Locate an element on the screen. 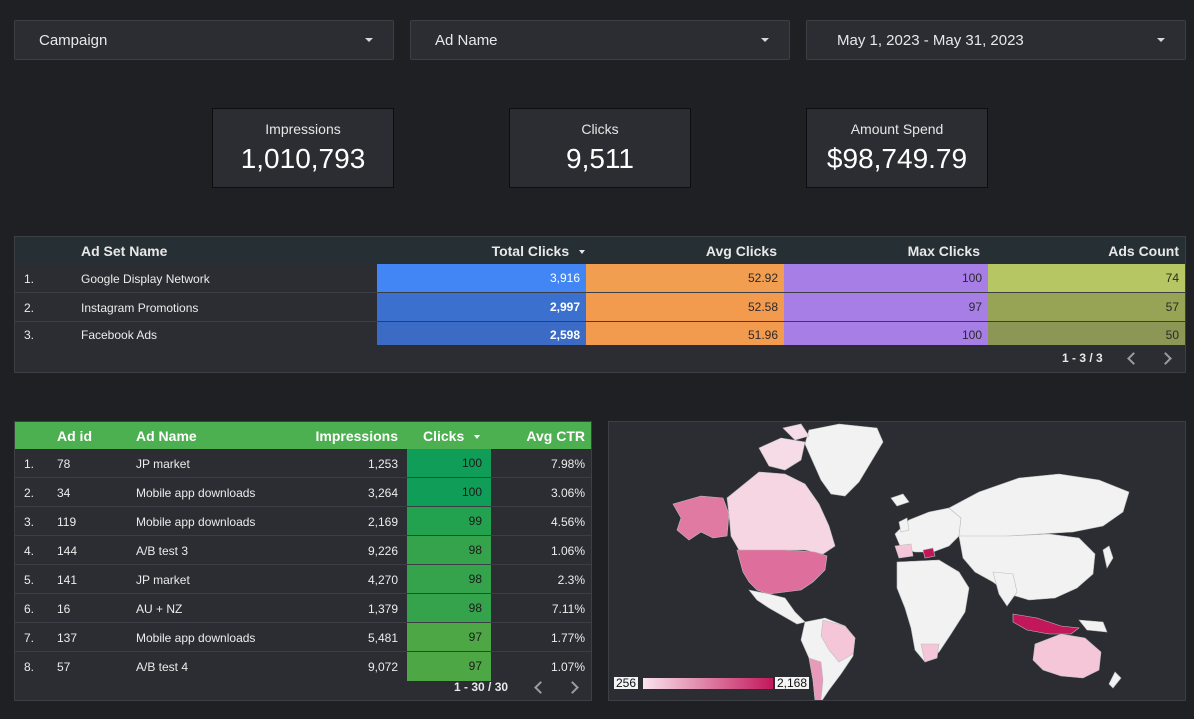 The image size is (1194, 719). indonesia-shape is located at coordinates (1046, 624).